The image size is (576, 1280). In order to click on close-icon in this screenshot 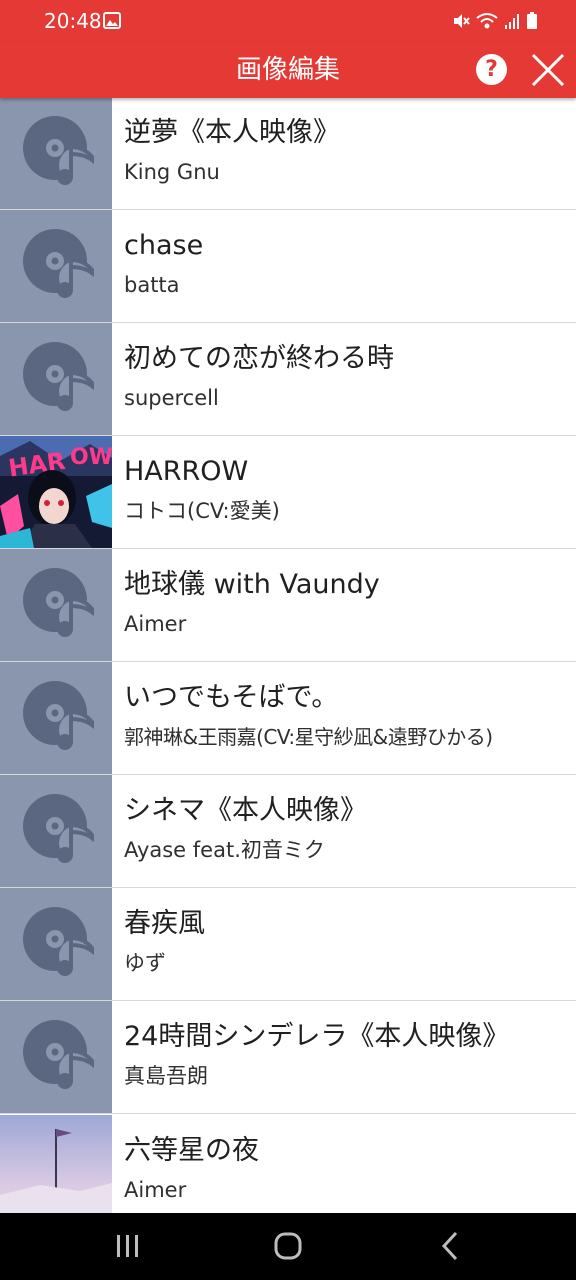, I will do `click(548, 70)`.